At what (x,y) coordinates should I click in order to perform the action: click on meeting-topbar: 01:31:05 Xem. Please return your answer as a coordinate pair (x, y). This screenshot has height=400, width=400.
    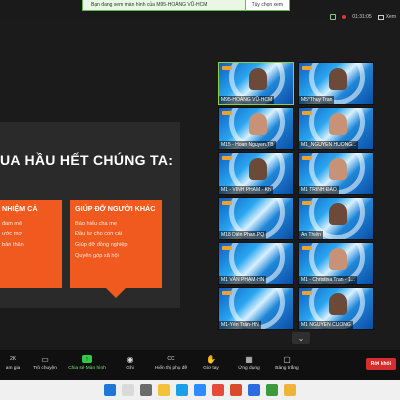
    Looking at the image, I should click on (365, 17).